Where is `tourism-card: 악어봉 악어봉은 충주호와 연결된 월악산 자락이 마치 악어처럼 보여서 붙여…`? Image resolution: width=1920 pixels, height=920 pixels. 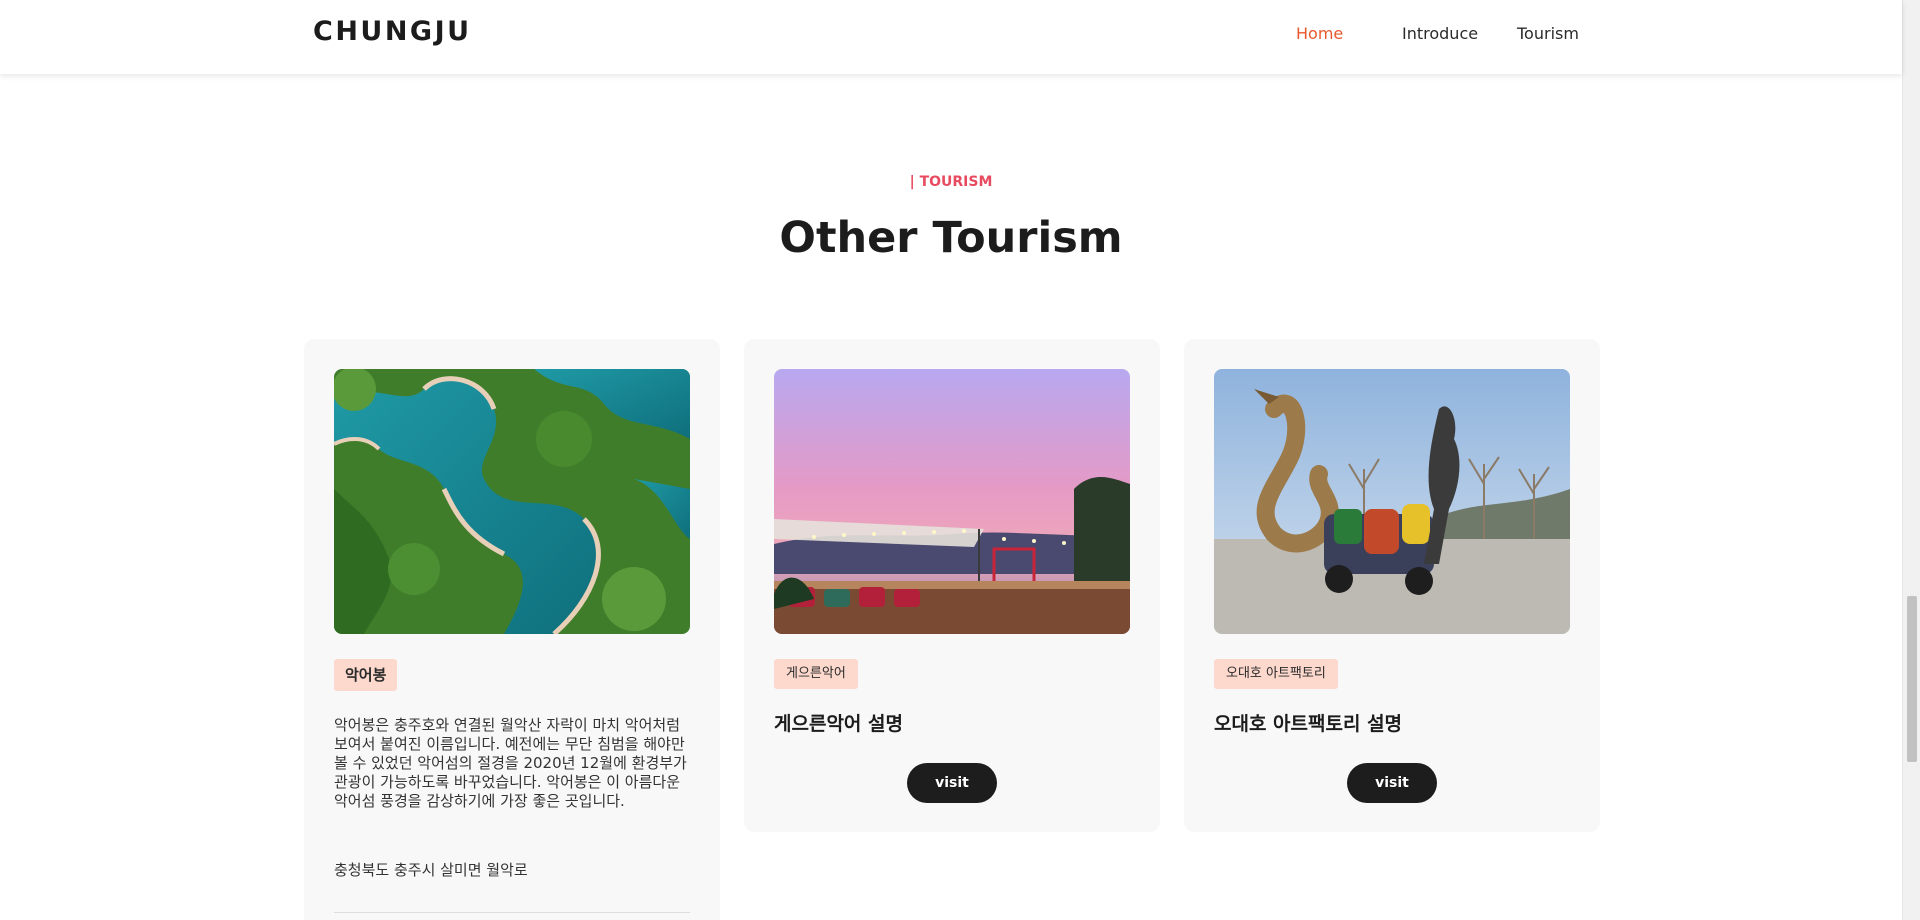
tourism-card: 악어봉 악어봉은 충주호와 연결된 월악산 자락이 마치 악어처럼 보여서 붙여… is located at coordinates (512, 629).